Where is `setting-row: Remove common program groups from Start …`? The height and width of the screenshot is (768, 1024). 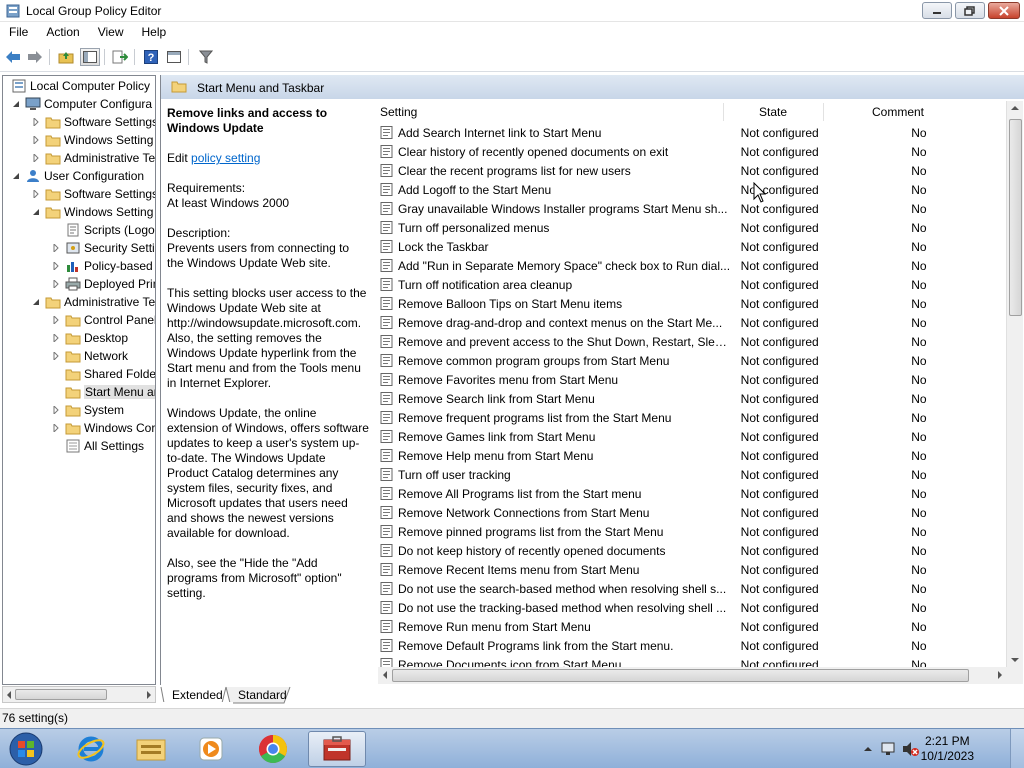 setting-row: Remove common program groups from Start … is located at coordinates (693, 360).